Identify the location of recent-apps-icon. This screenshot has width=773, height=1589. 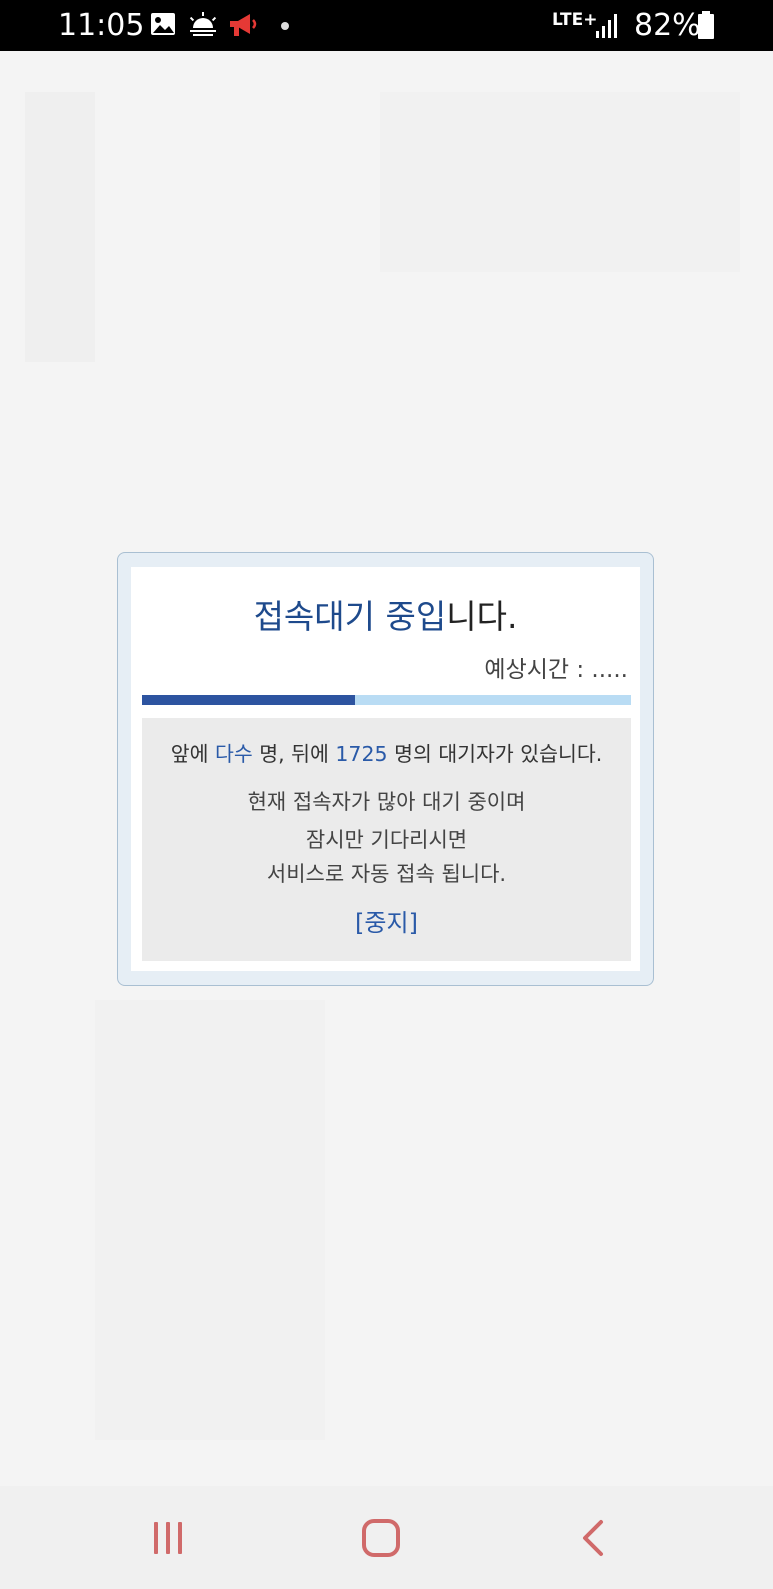
(168, 1538).